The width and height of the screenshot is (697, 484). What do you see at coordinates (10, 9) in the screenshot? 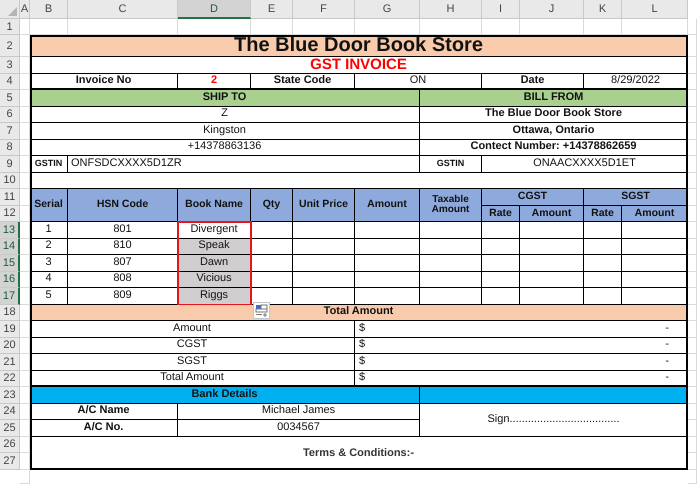
I see `select-all-button` at bounding box center [10, 9].